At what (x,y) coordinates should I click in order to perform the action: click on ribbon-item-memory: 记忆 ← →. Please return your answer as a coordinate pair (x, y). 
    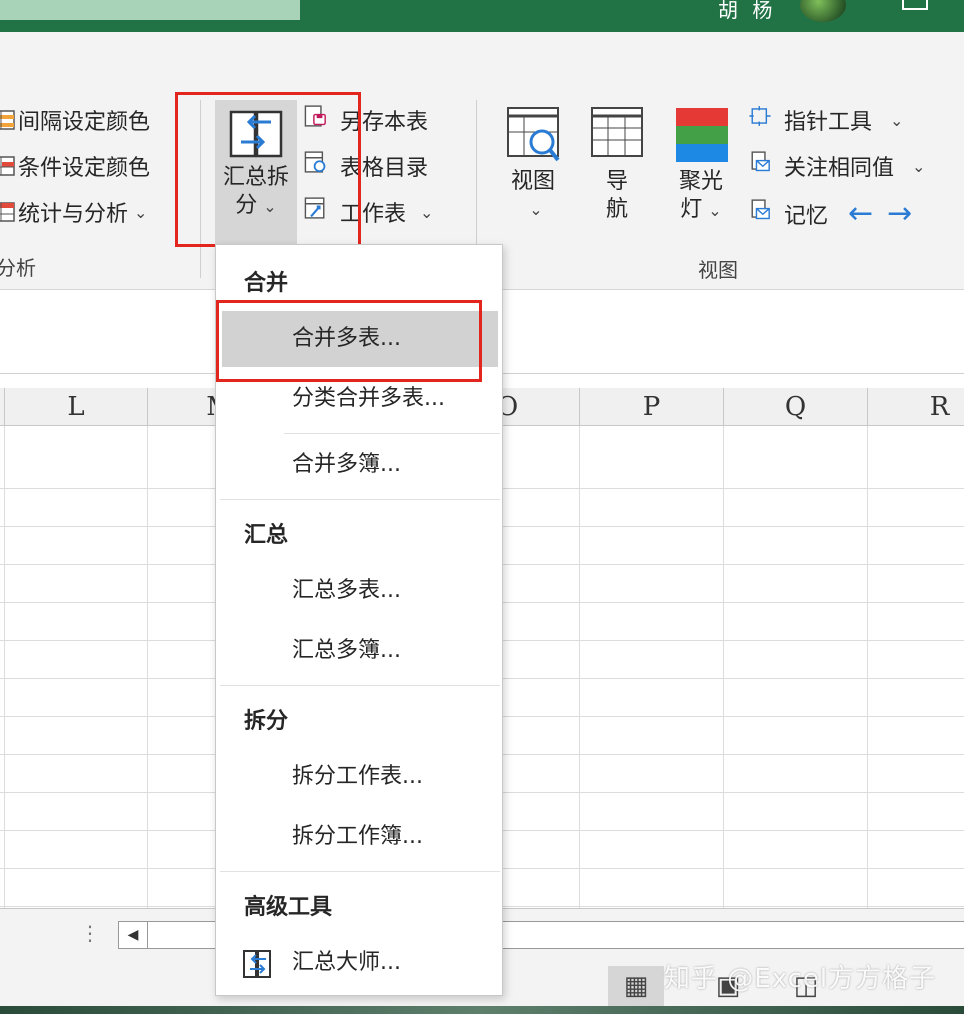
    Looking at the image, I should click on (830, 213).